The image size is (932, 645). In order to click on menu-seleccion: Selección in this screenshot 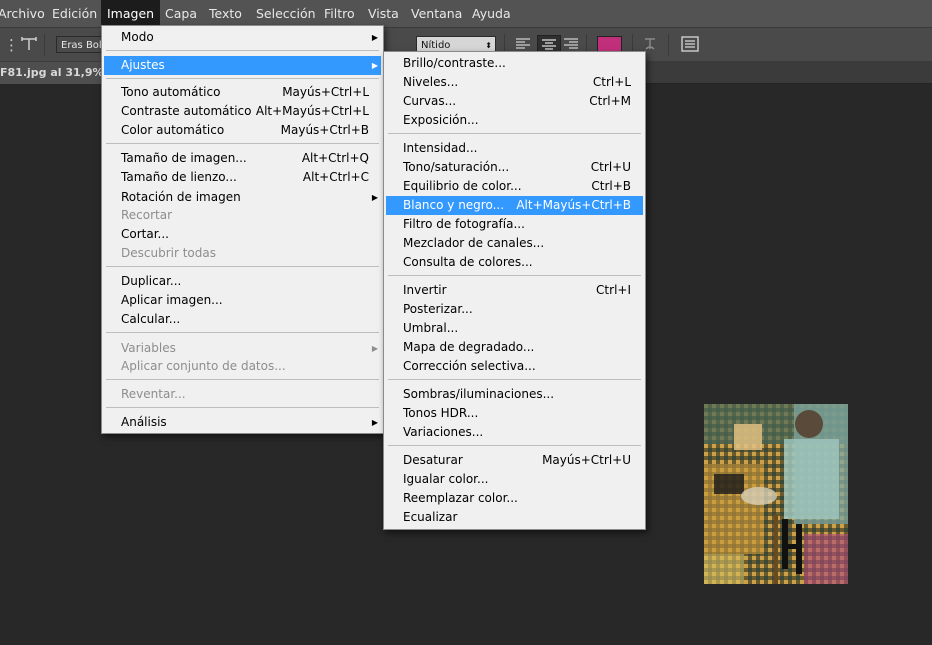, I will do `click(286, 14)`.